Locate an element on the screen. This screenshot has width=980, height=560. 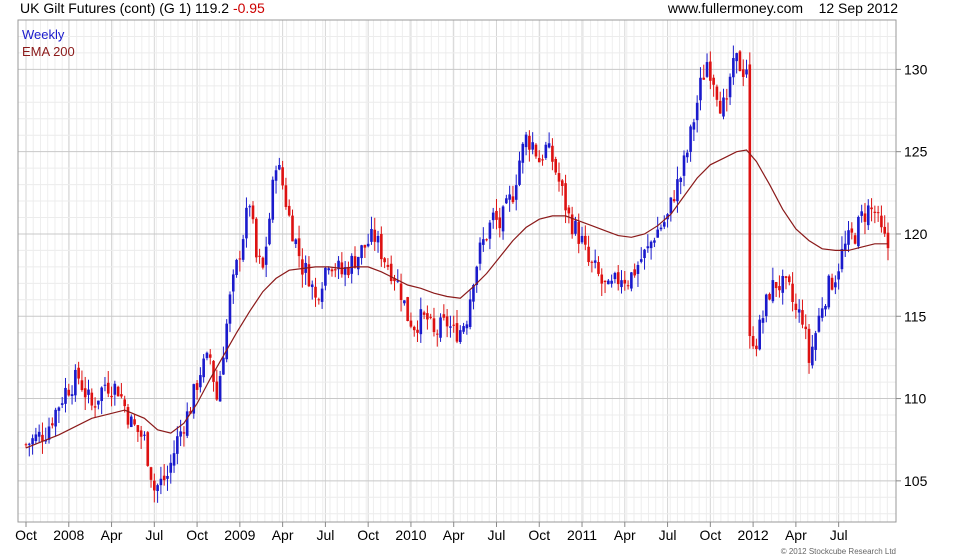
y-tick-label: 120 is located at coordinates (916, 234).